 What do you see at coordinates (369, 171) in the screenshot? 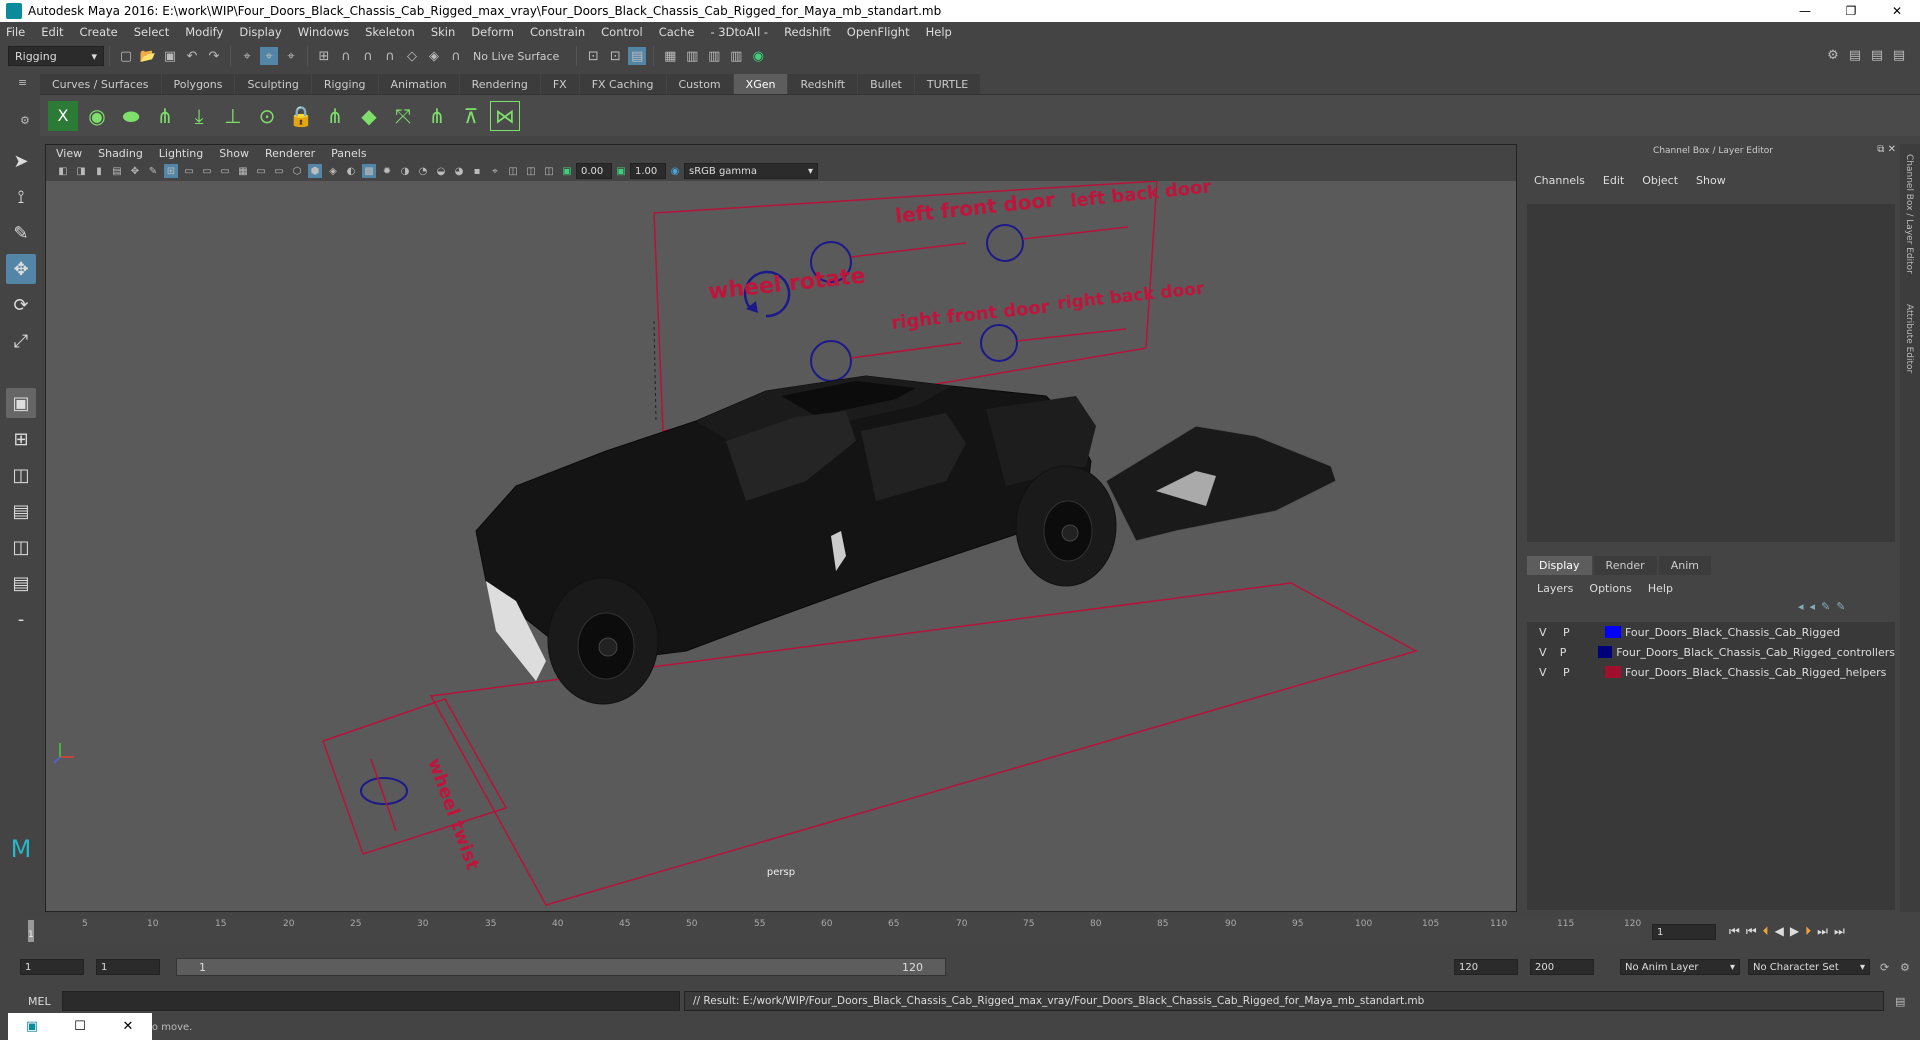
I see `textured-icon: ▩` at bounding box center [369, 171].